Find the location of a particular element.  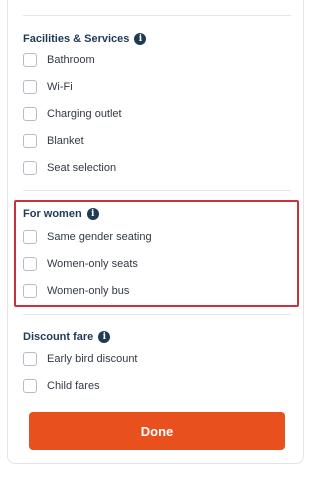

option-label: Women-only seats is located at coordinates (92, 264).